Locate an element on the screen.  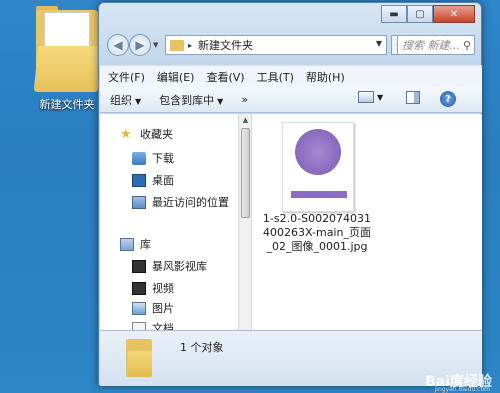
include-in-library-button: 包含到库中 ▼ is located at coordinates (191, 100).